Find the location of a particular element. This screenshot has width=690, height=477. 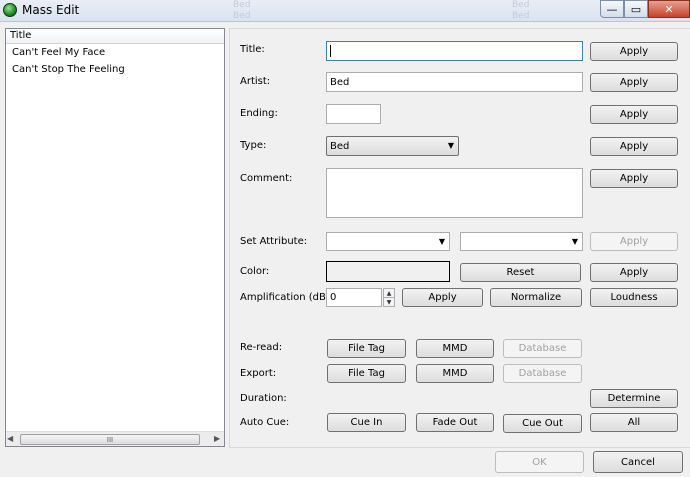

auto-cue-all-button: All is located at coordinates (634, 422).